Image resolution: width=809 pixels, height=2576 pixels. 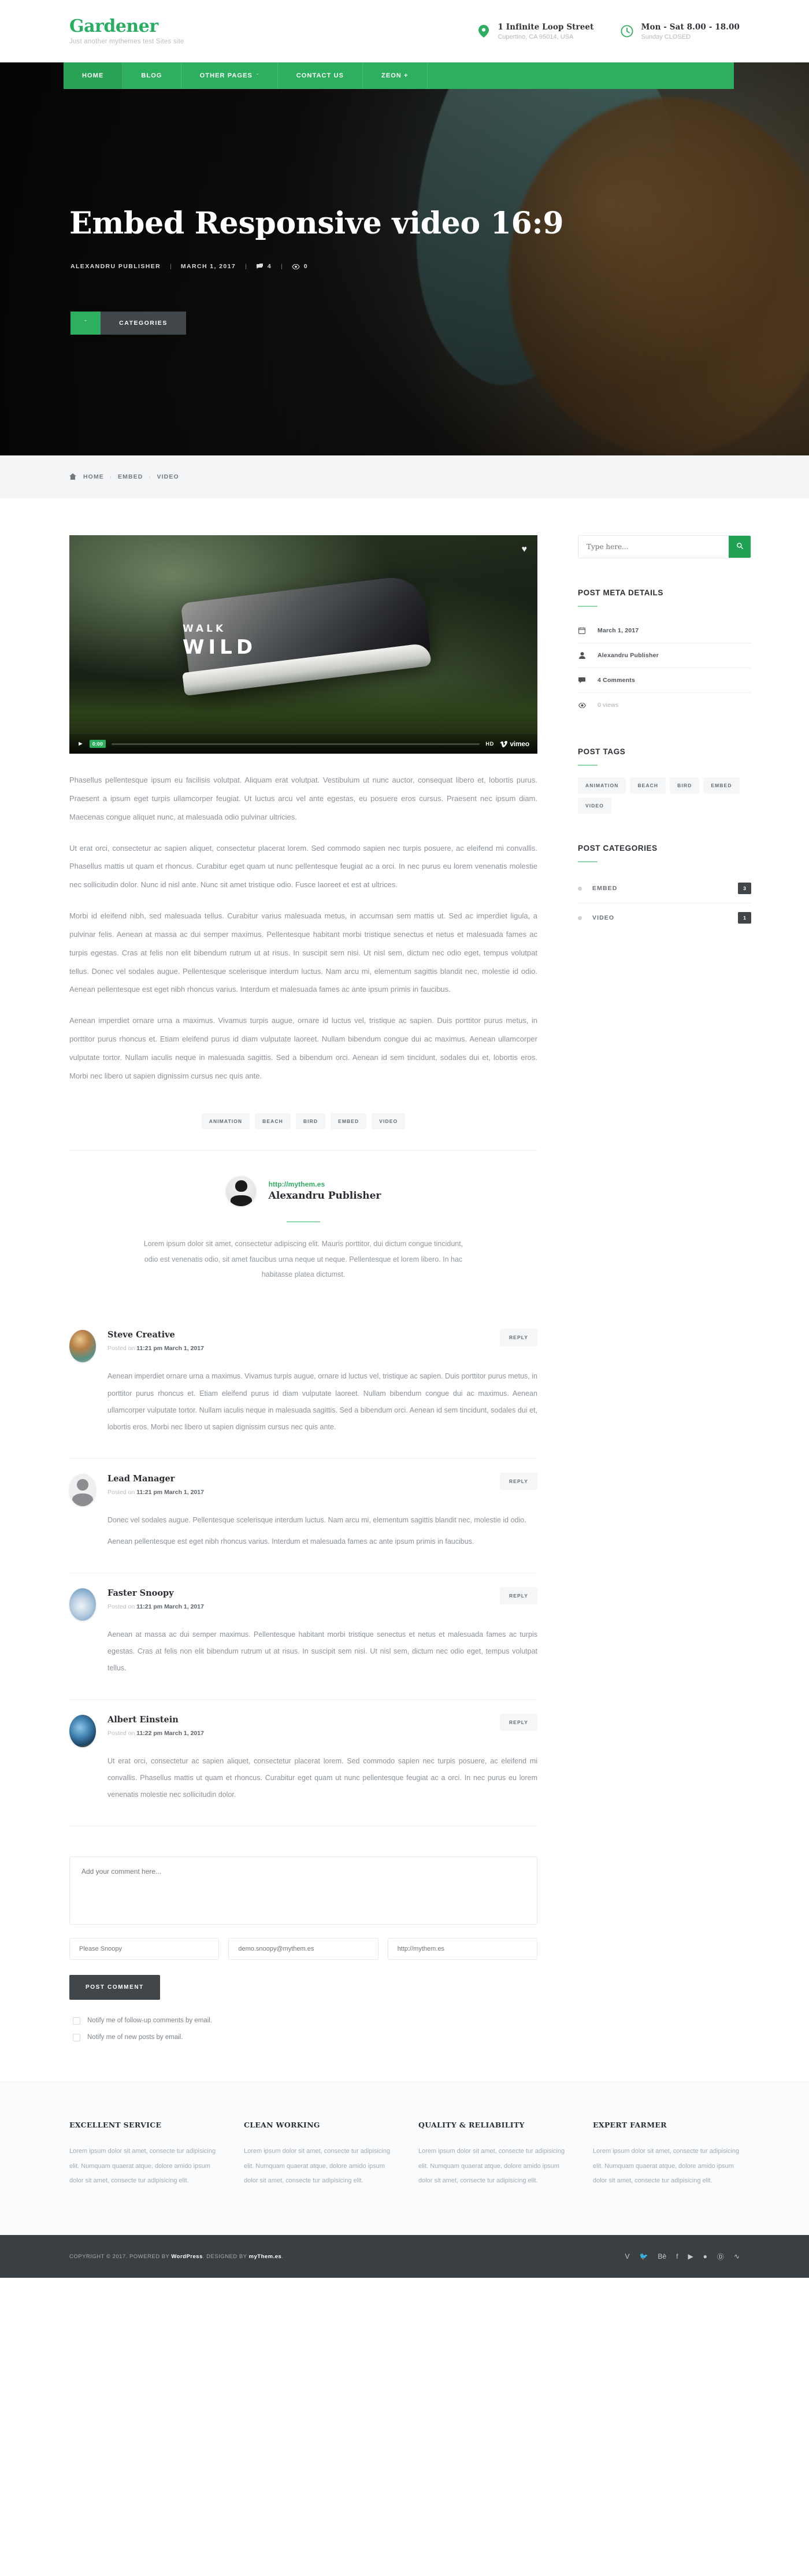 I want to click on header-hours-secondary: Sunday CLOSED, so click(x=666, y=36).